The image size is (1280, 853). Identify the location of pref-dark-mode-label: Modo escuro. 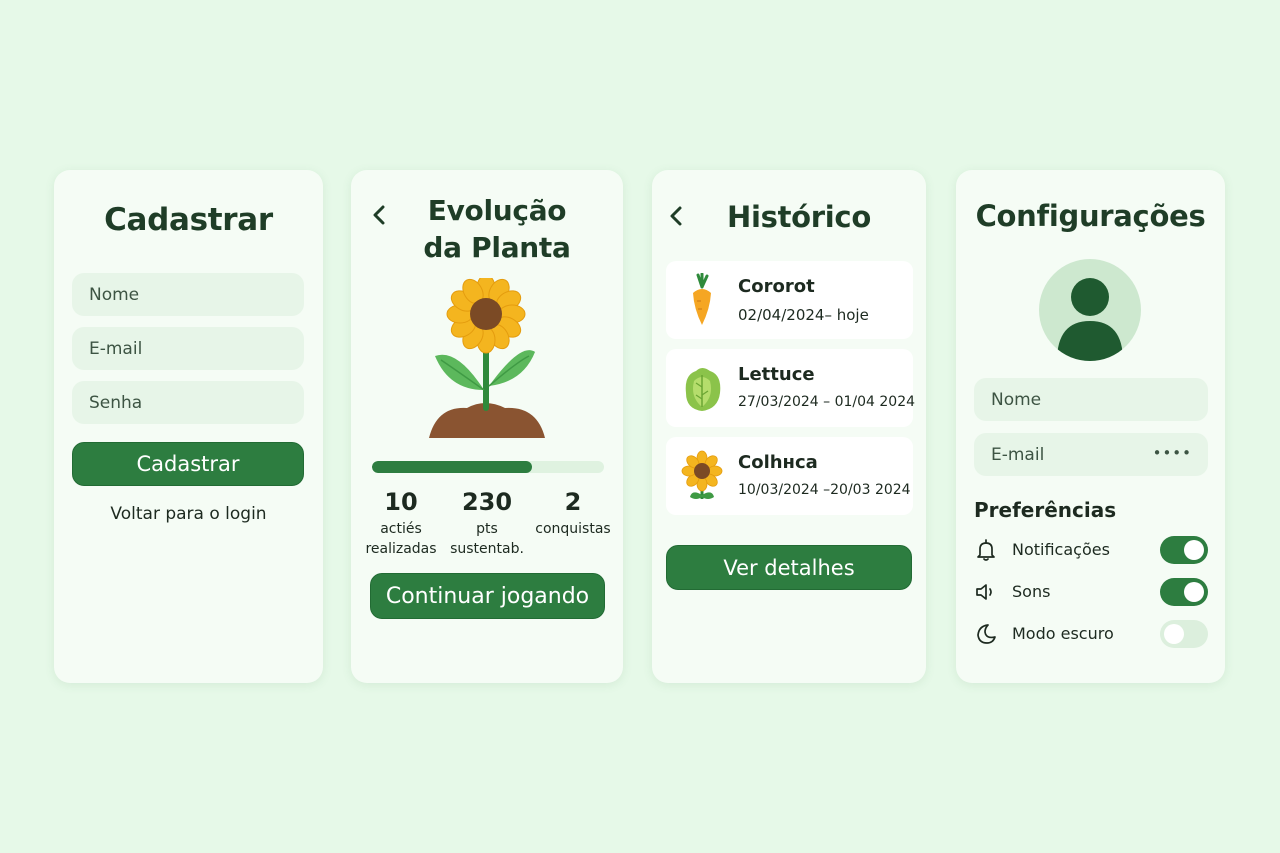
(1063, 633).